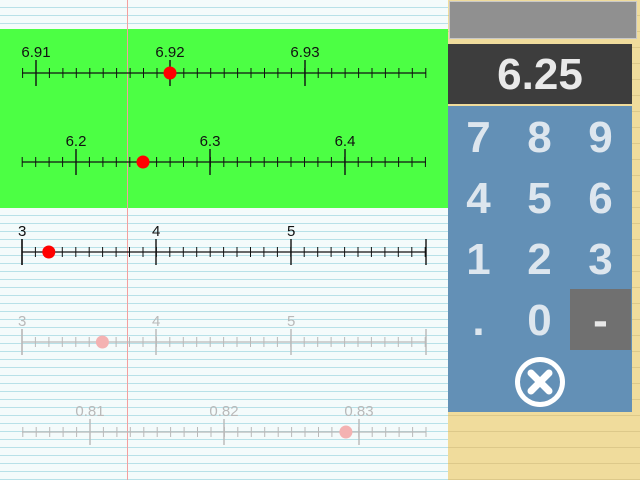 The width and height of the screenshot is (640, 480). Describe the element at coordinates (89, 411) in the screenshot. I see `tick-label: 0.81` at that location.